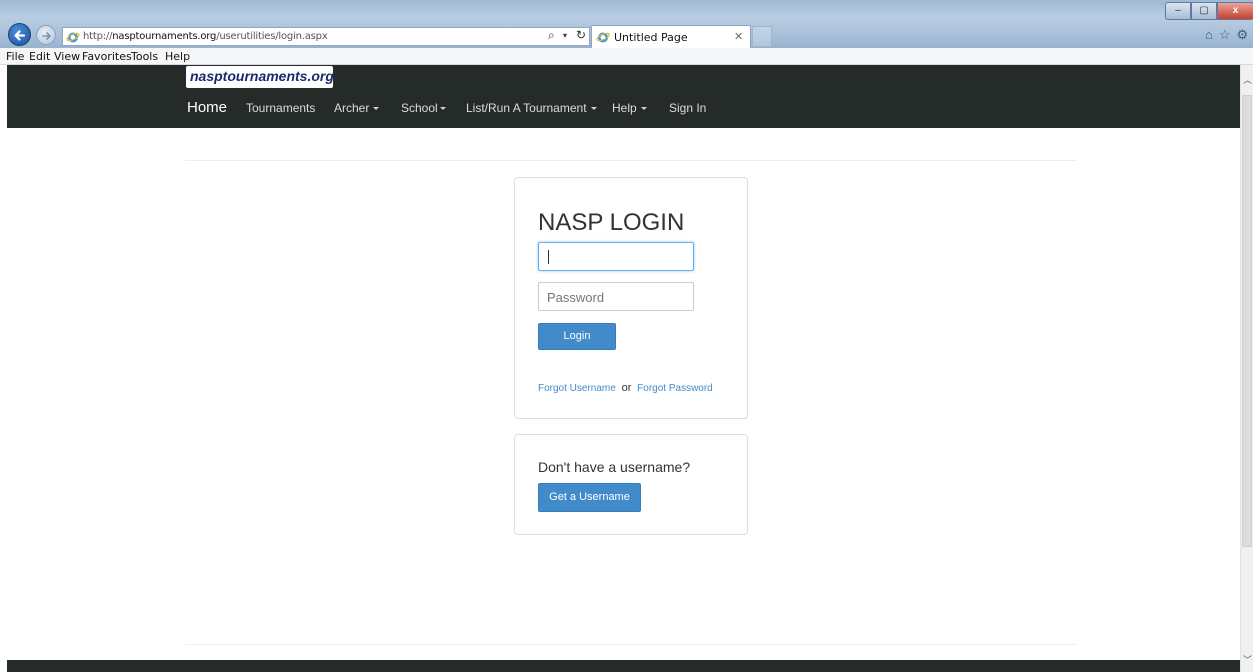 The height and width of the screenshot is (672, 1253). I want to click on menu-edit: Edit, so click(39, 56).